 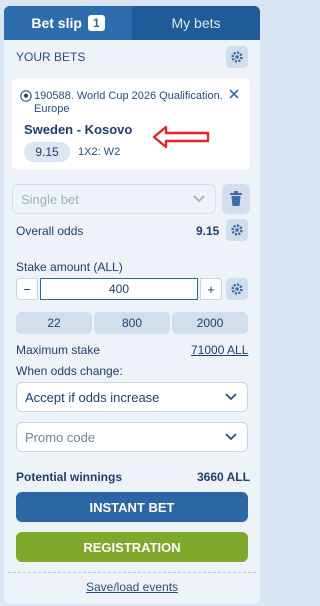 What do you see at coordinates (132, 572) in the screenshot?
I see `divider` at bounding box center [132, 572].